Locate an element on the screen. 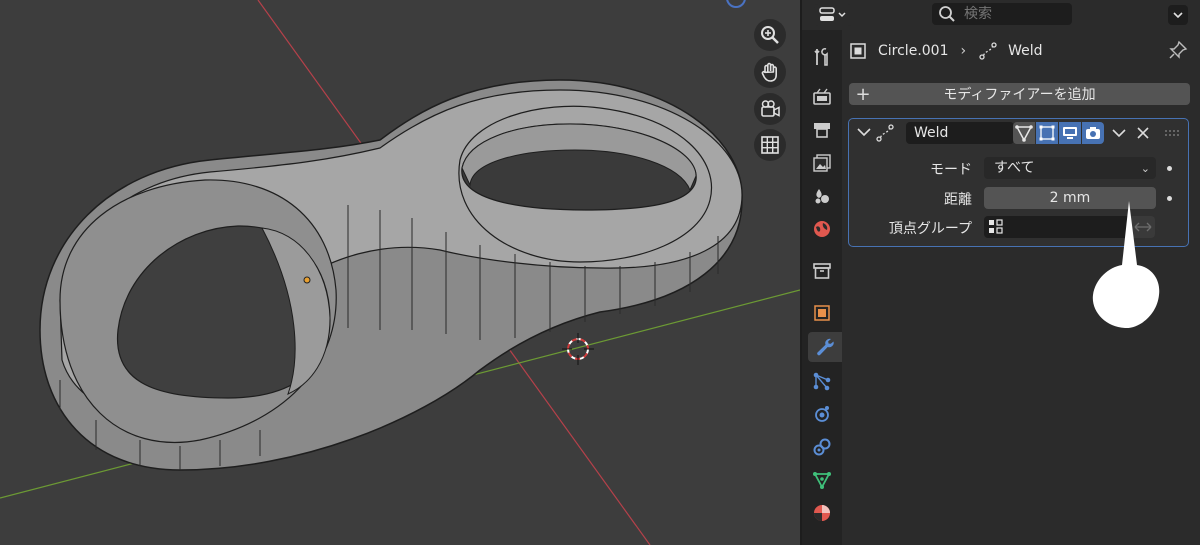  tab-view-layer is located at coordinates (822, 163).